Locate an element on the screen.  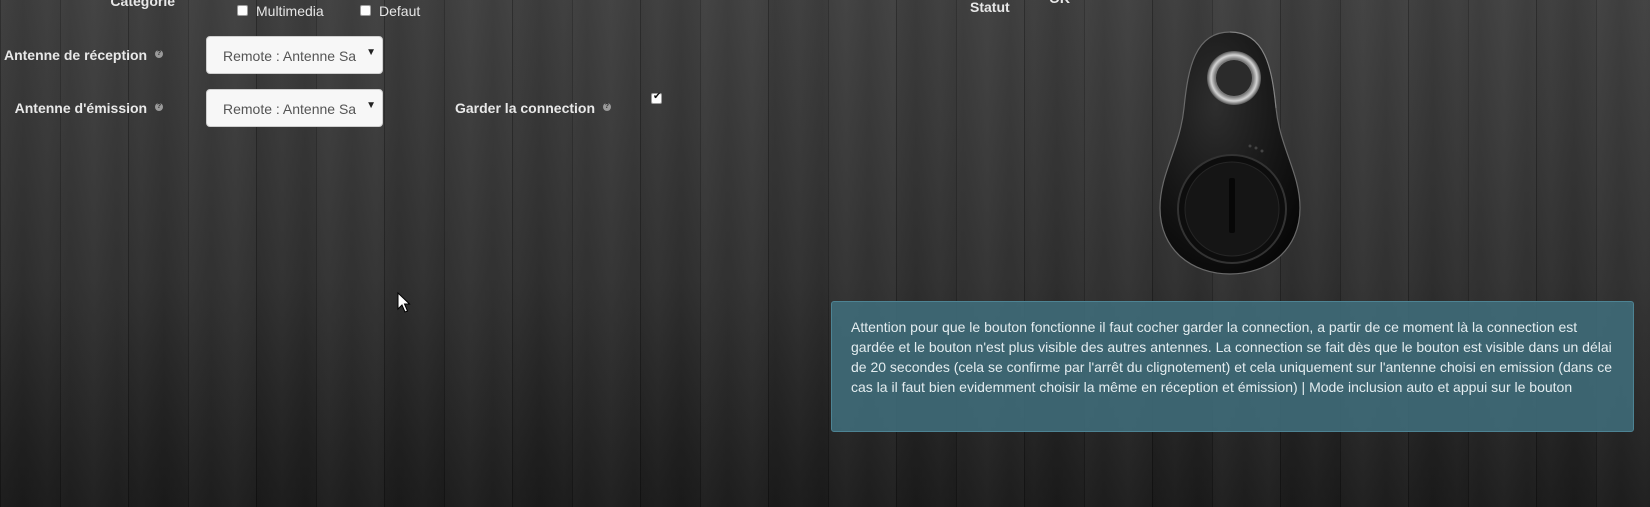
antenne-reception-label-text: Antenne de réception is located at coordinates (75, 55).